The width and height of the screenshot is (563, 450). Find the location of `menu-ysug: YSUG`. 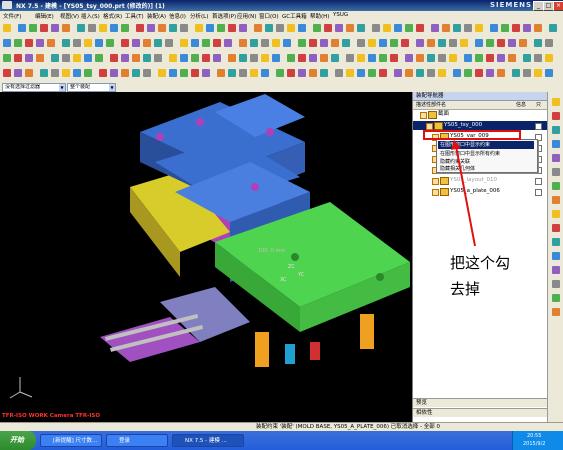

menu-ysug: YSUG is located at coordinates (340, 15).